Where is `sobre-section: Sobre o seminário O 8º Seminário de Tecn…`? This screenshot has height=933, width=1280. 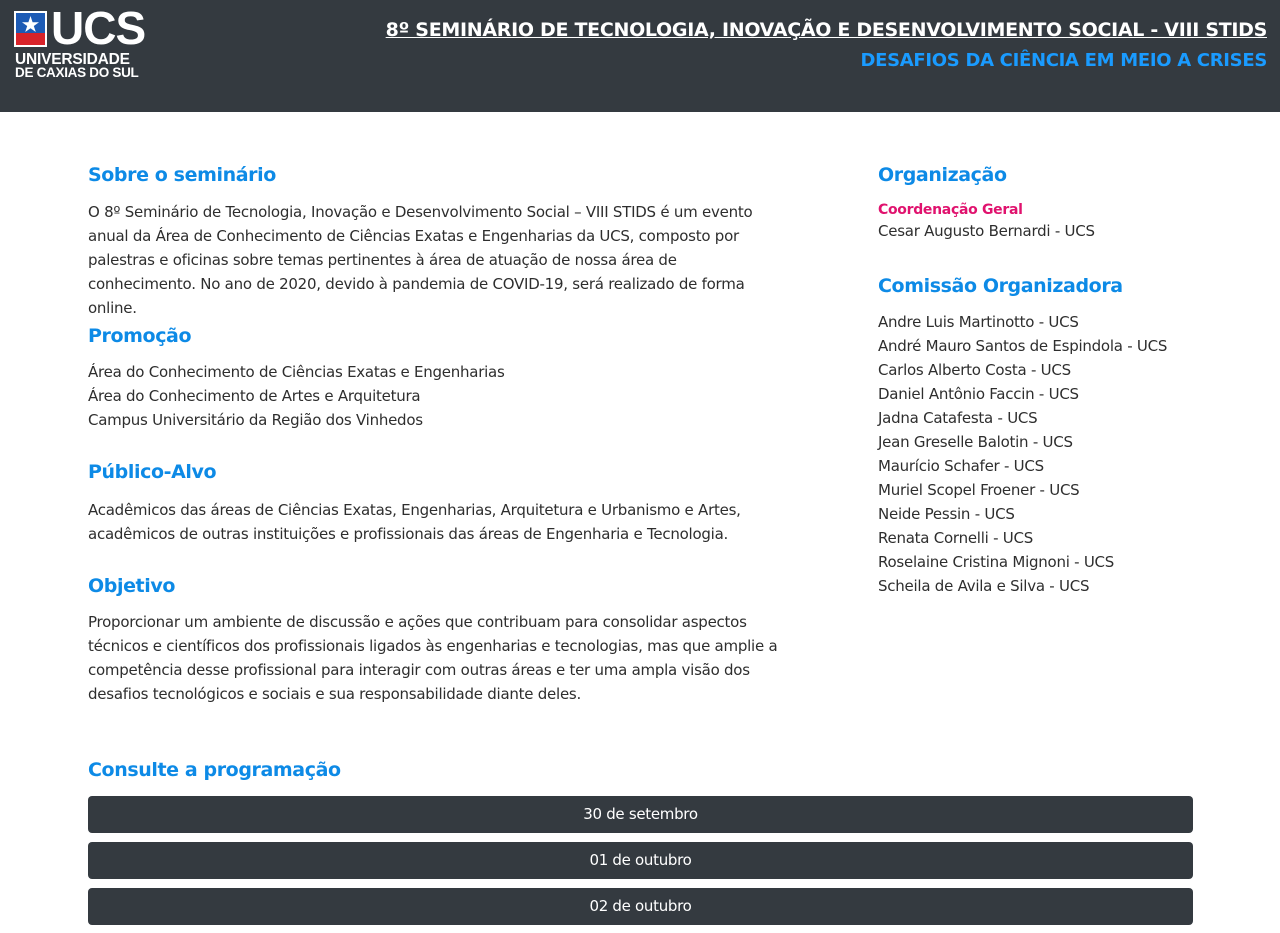 sobre-section: Sobre o seminário O 8º Seminário de Tecn… is located at coordinates (438, 242).